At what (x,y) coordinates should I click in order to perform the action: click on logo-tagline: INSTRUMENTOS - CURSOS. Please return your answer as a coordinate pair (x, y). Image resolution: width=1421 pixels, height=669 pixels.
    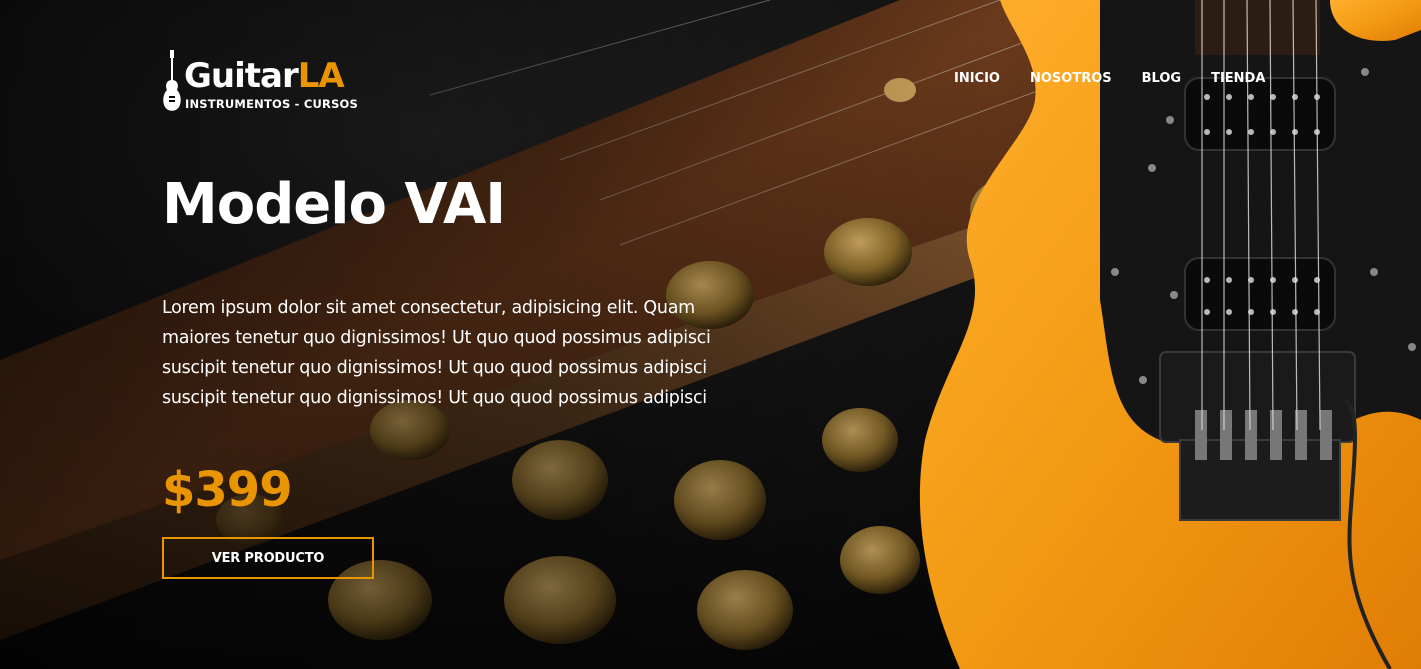
    Looking at the image, I should click on (272, 104).